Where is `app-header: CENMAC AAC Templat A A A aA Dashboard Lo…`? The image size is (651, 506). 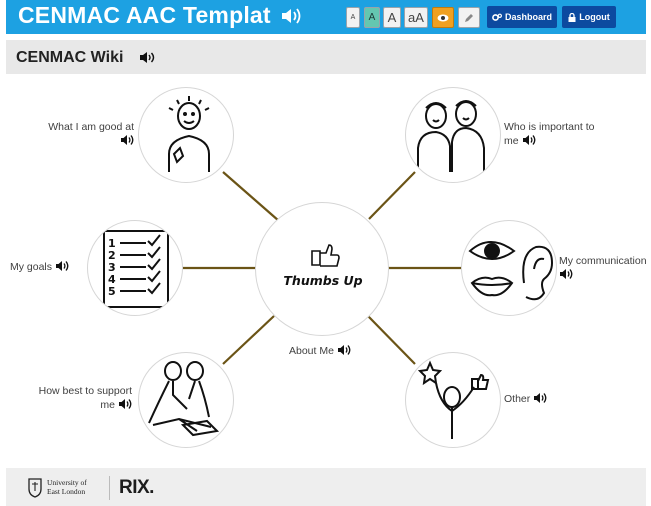 app-header: CENMAC AAC Templat A A A aA Dashboard Lo… is located at coordinates (326, 17).